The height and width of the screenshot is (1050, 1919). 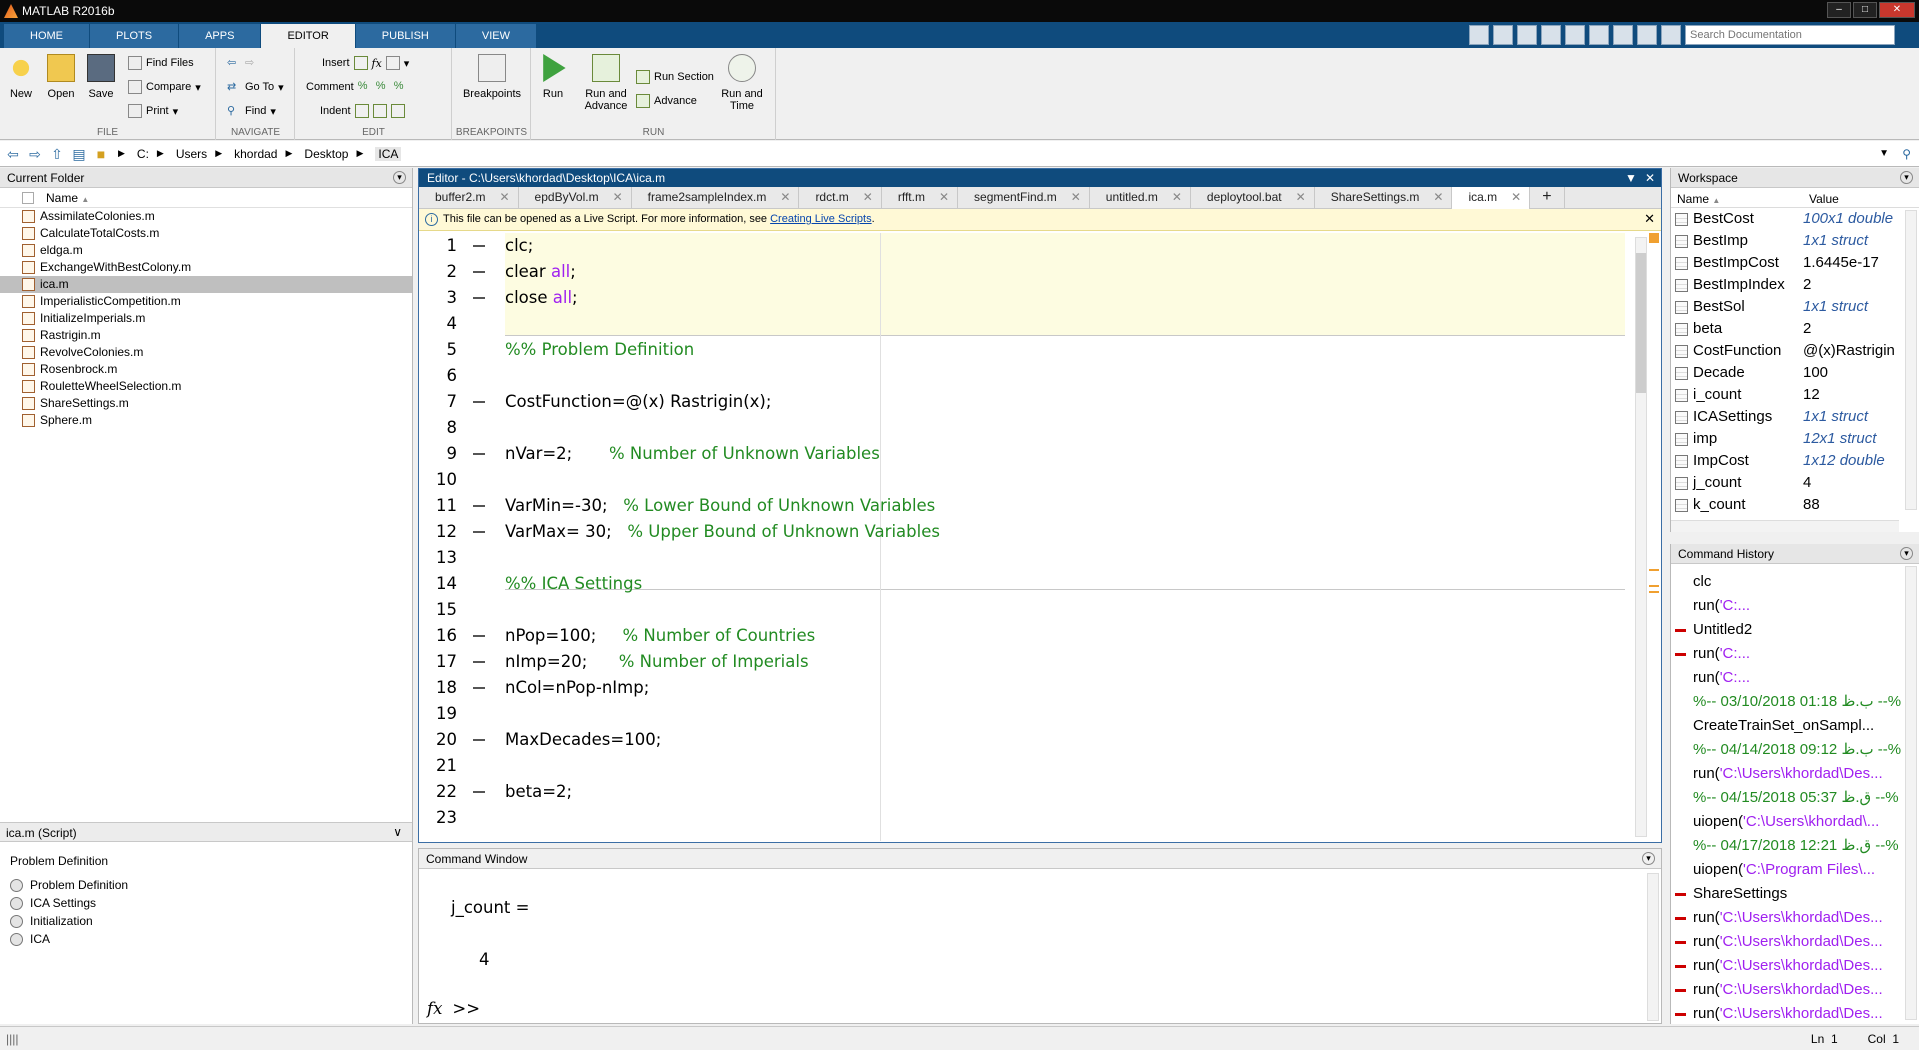 I want to click on code-line: clc;, so click(x=519, y=246).